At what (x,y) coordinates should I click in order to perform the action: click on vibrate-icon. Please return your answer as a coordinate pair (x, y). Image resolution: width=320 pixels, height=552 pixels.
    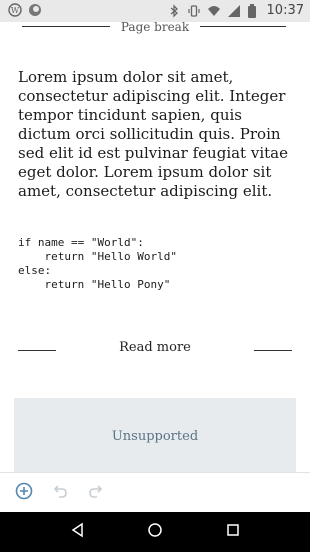
    Looking at the image, I should click on (194, 11).